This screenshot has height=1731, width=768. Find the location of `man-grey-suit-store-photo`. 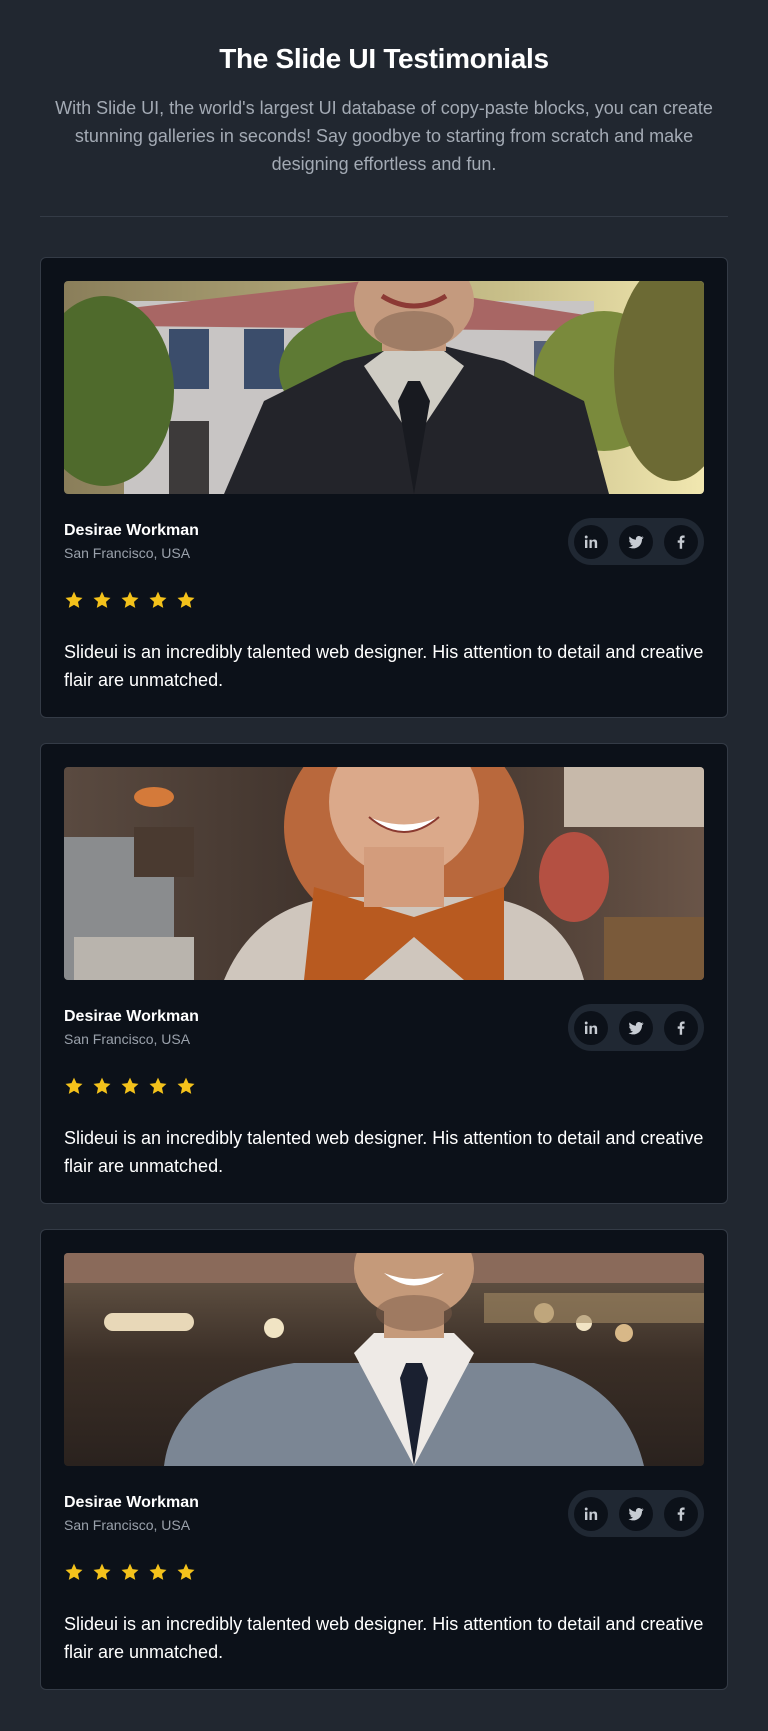

man-grey-suit-store-photo is located at coordinates (384, 1359).